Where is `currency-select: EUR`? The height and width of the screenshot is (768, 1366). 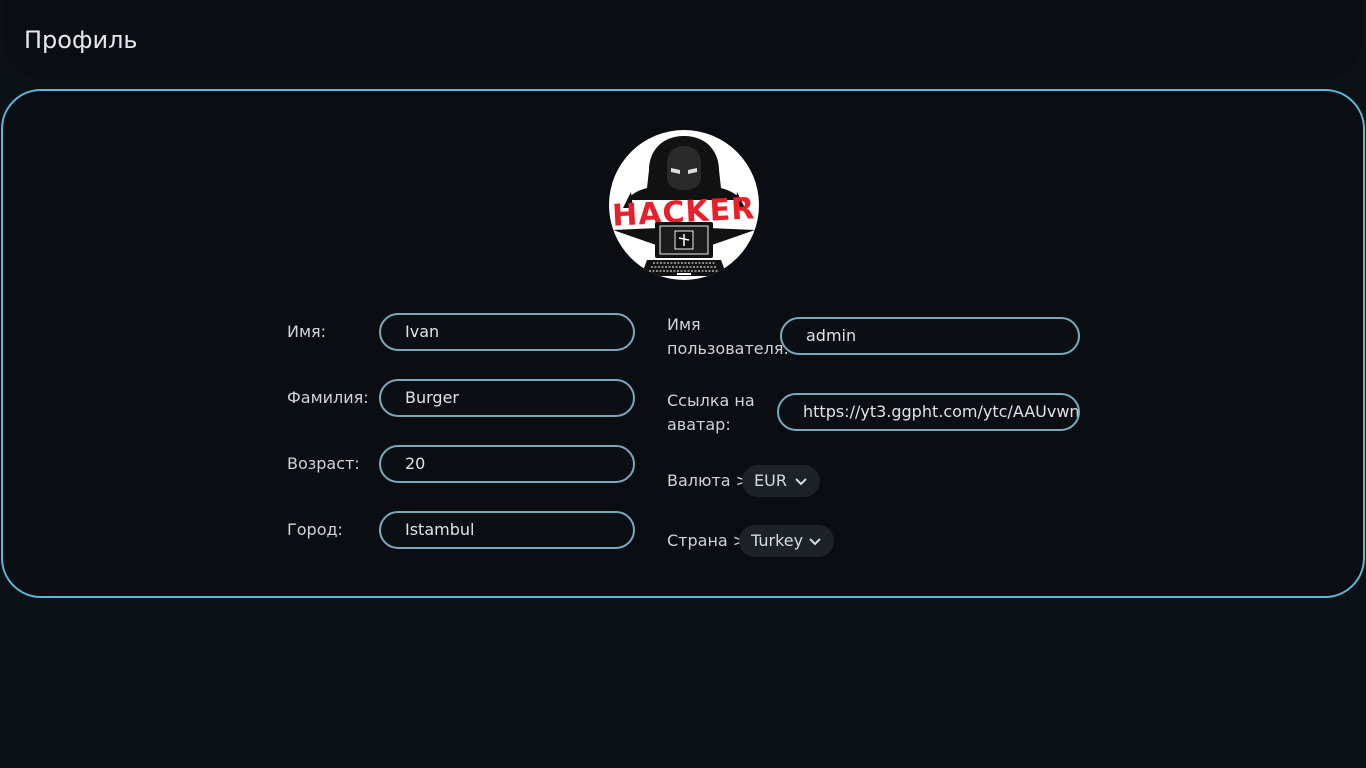 currency-select: EUR is located at coordinates (781, 481).